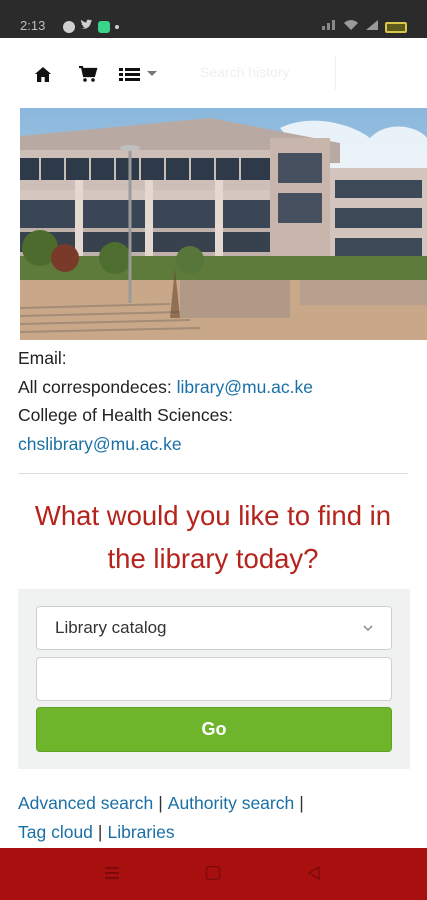 The height and width of the screenshot is (900, 427). Describe the element at coordinates (244, 72) in the screenshot. I see `search-history-link: Search history` at that location.